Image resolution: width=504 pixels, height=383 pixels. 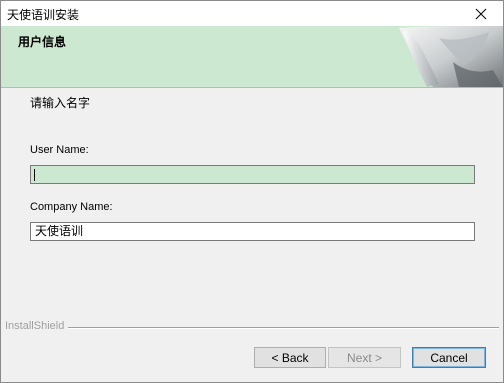 I want to click on company-name-input: 天使语训, so click(x=252, y=231).